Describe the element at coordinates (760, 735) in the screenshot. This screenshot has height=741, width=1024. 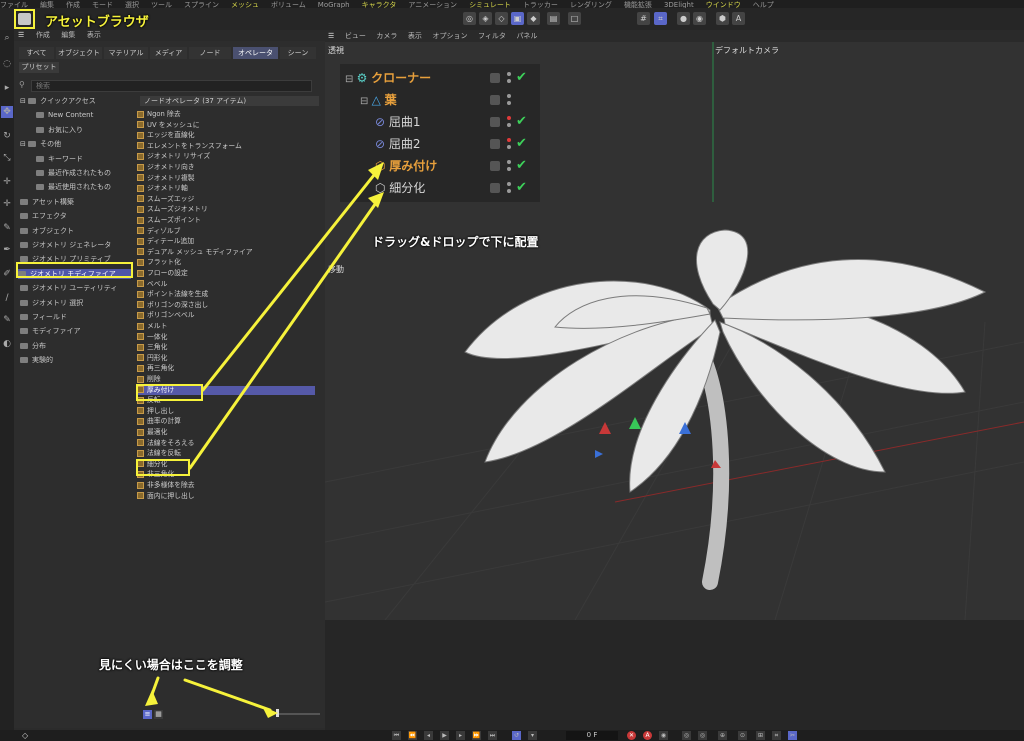
I see `pla-key-icon: ⊞` at that location.